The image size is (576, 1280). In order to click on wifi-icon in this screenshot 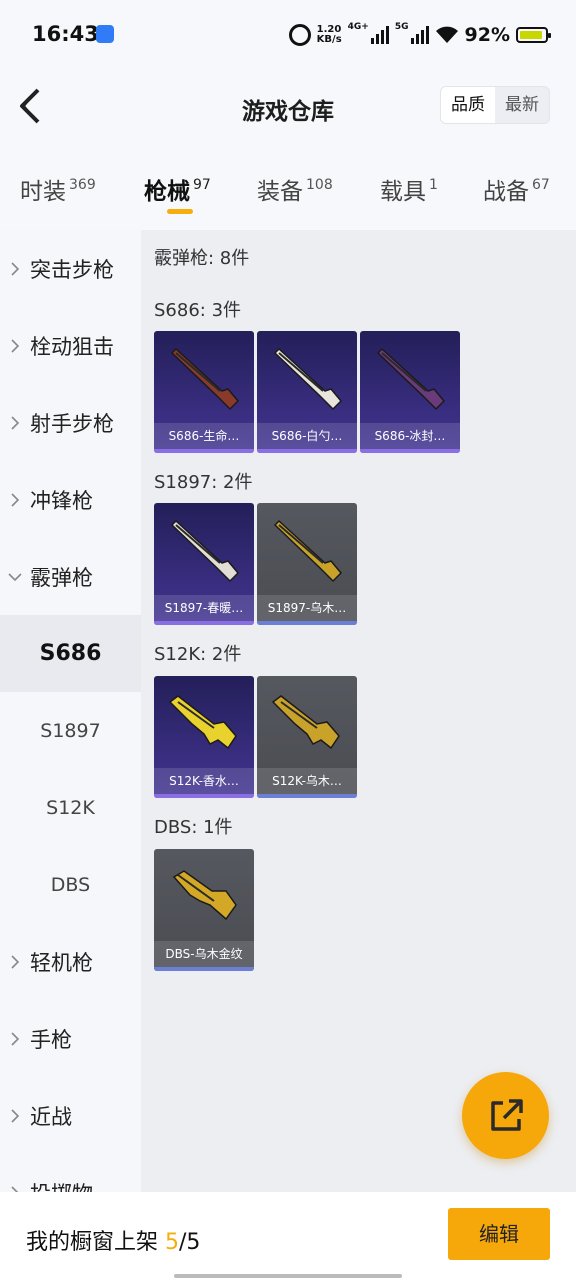, I will do `click(446, 34)`.